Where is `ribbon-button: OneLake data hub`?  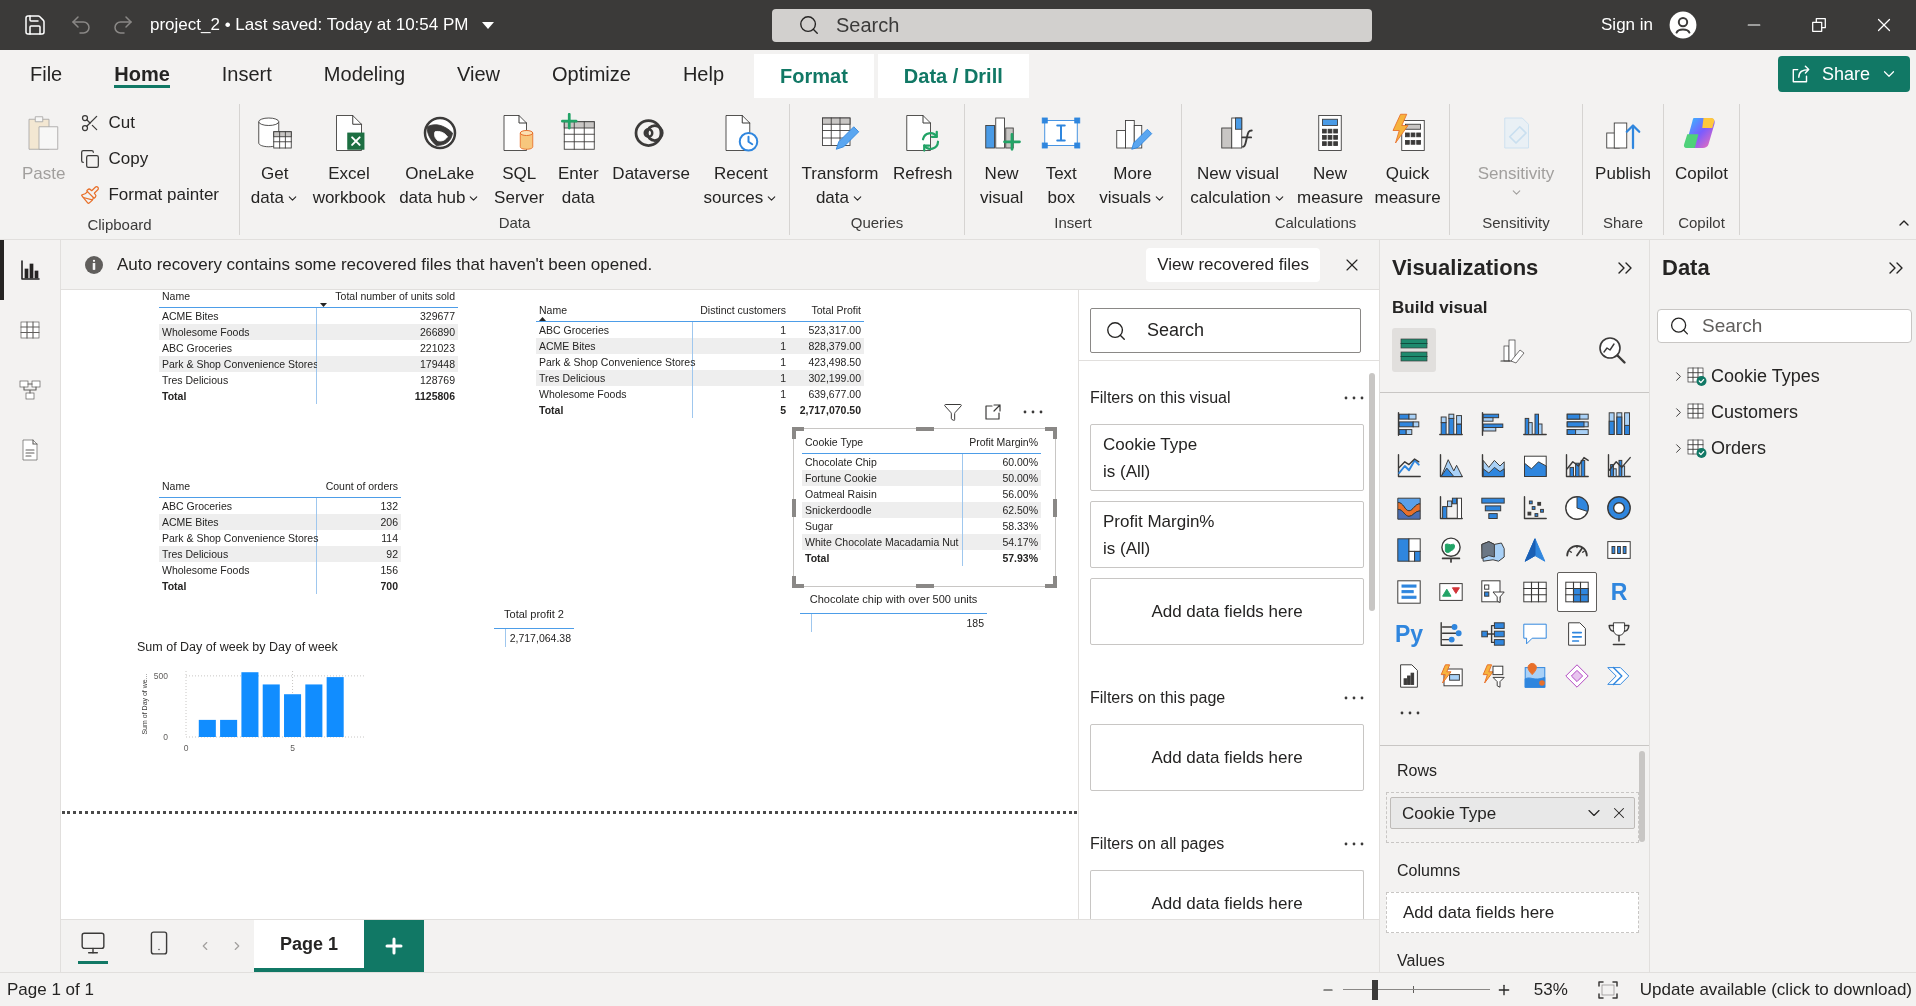 ribbon-button: OneLake data hub is located at coordinates (440, 157).